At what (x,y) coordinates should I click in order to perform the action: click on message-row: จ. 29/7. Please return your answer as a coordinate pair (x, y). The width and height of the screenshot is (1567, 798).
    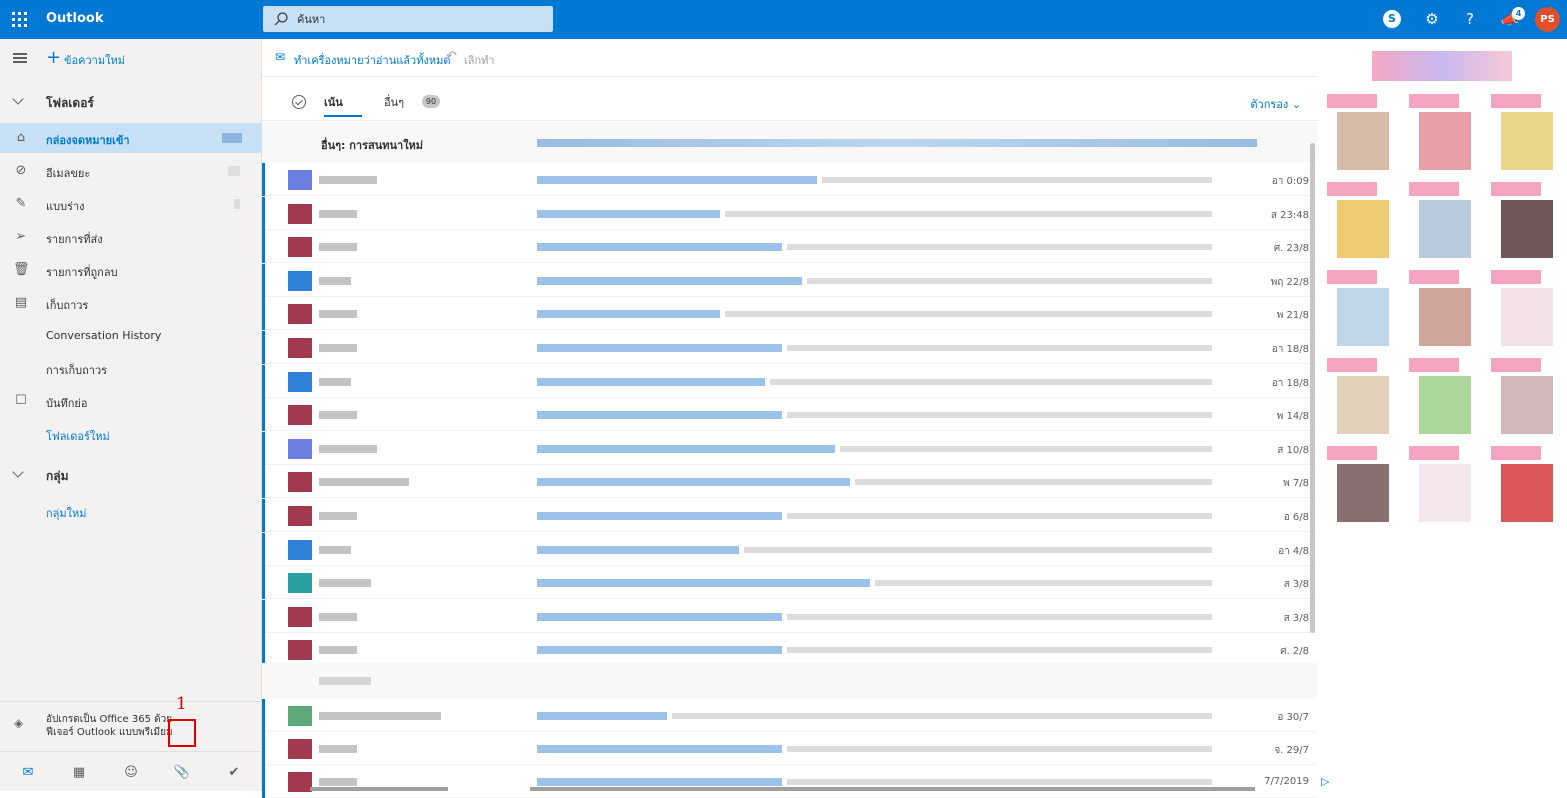
    Looking at the image, I should click on (789, 748).